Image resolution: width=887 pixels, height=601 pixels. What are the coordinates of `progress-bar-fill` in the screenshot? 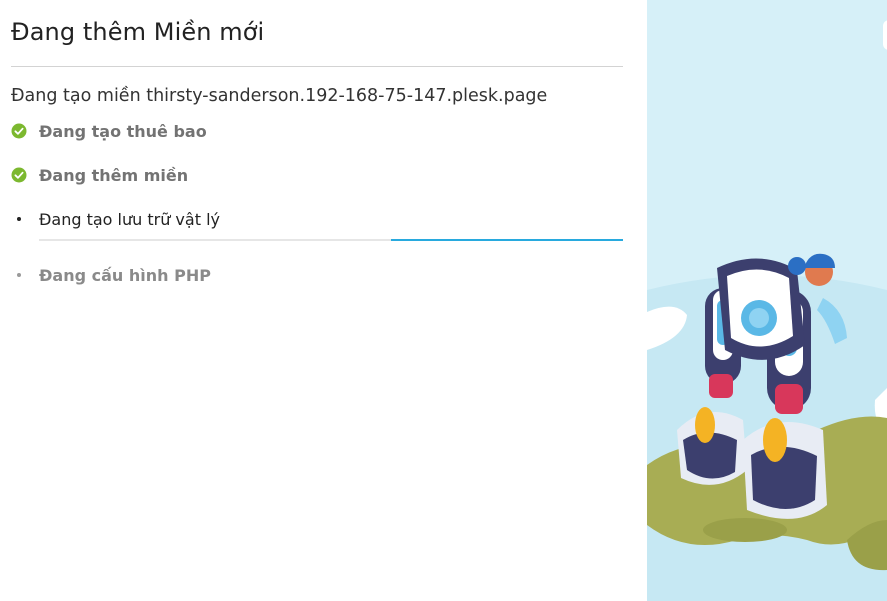 It's located at (507, 240).